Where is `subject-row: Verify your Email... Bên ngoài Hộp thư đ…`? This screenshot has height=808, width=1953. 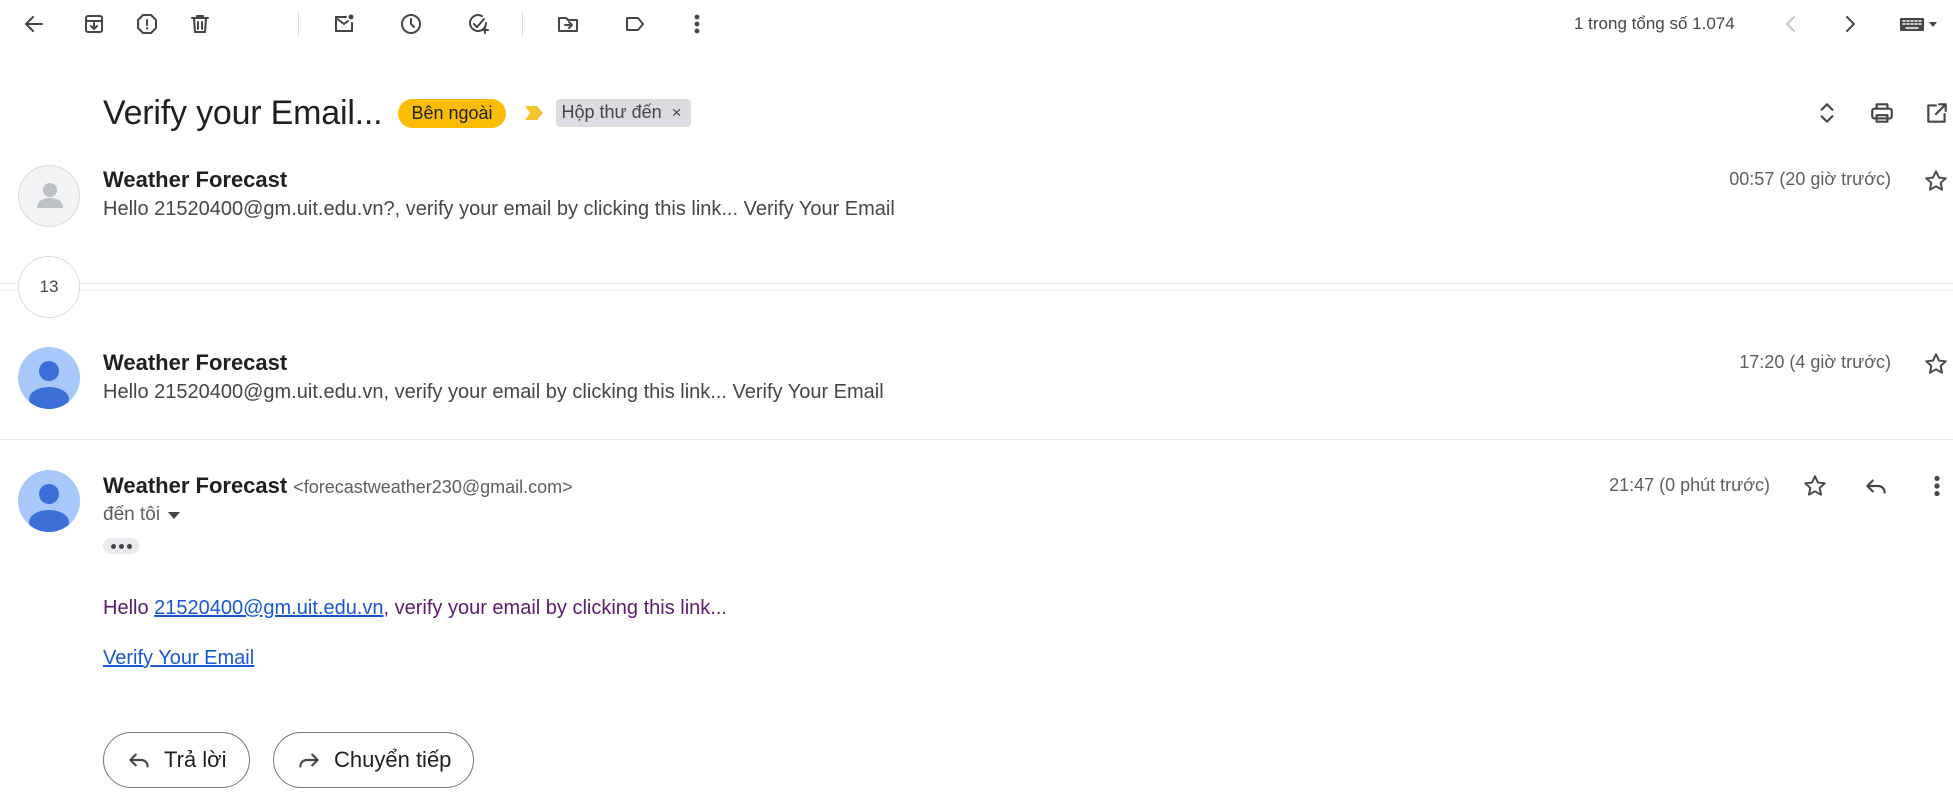
subject-row: Verify your Email... Bên ngoài Hộp thư đ… is located at coordinates (397, 113).